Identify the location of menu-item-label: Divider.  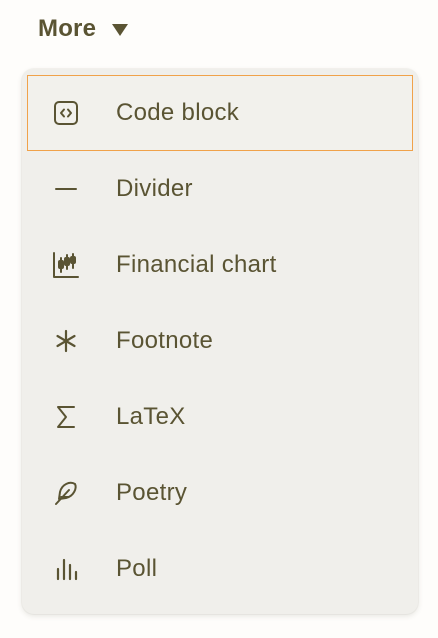
(154, 188).